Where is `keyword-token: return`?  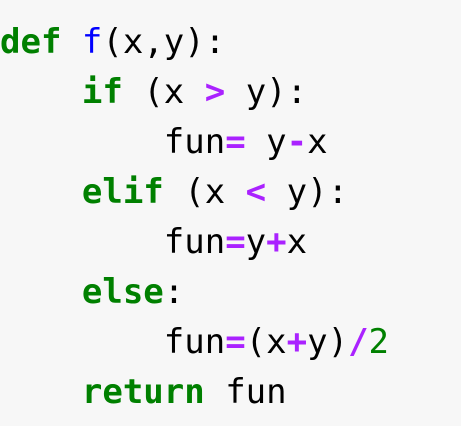
keyword-token: return is located at coordinates (143, 392).